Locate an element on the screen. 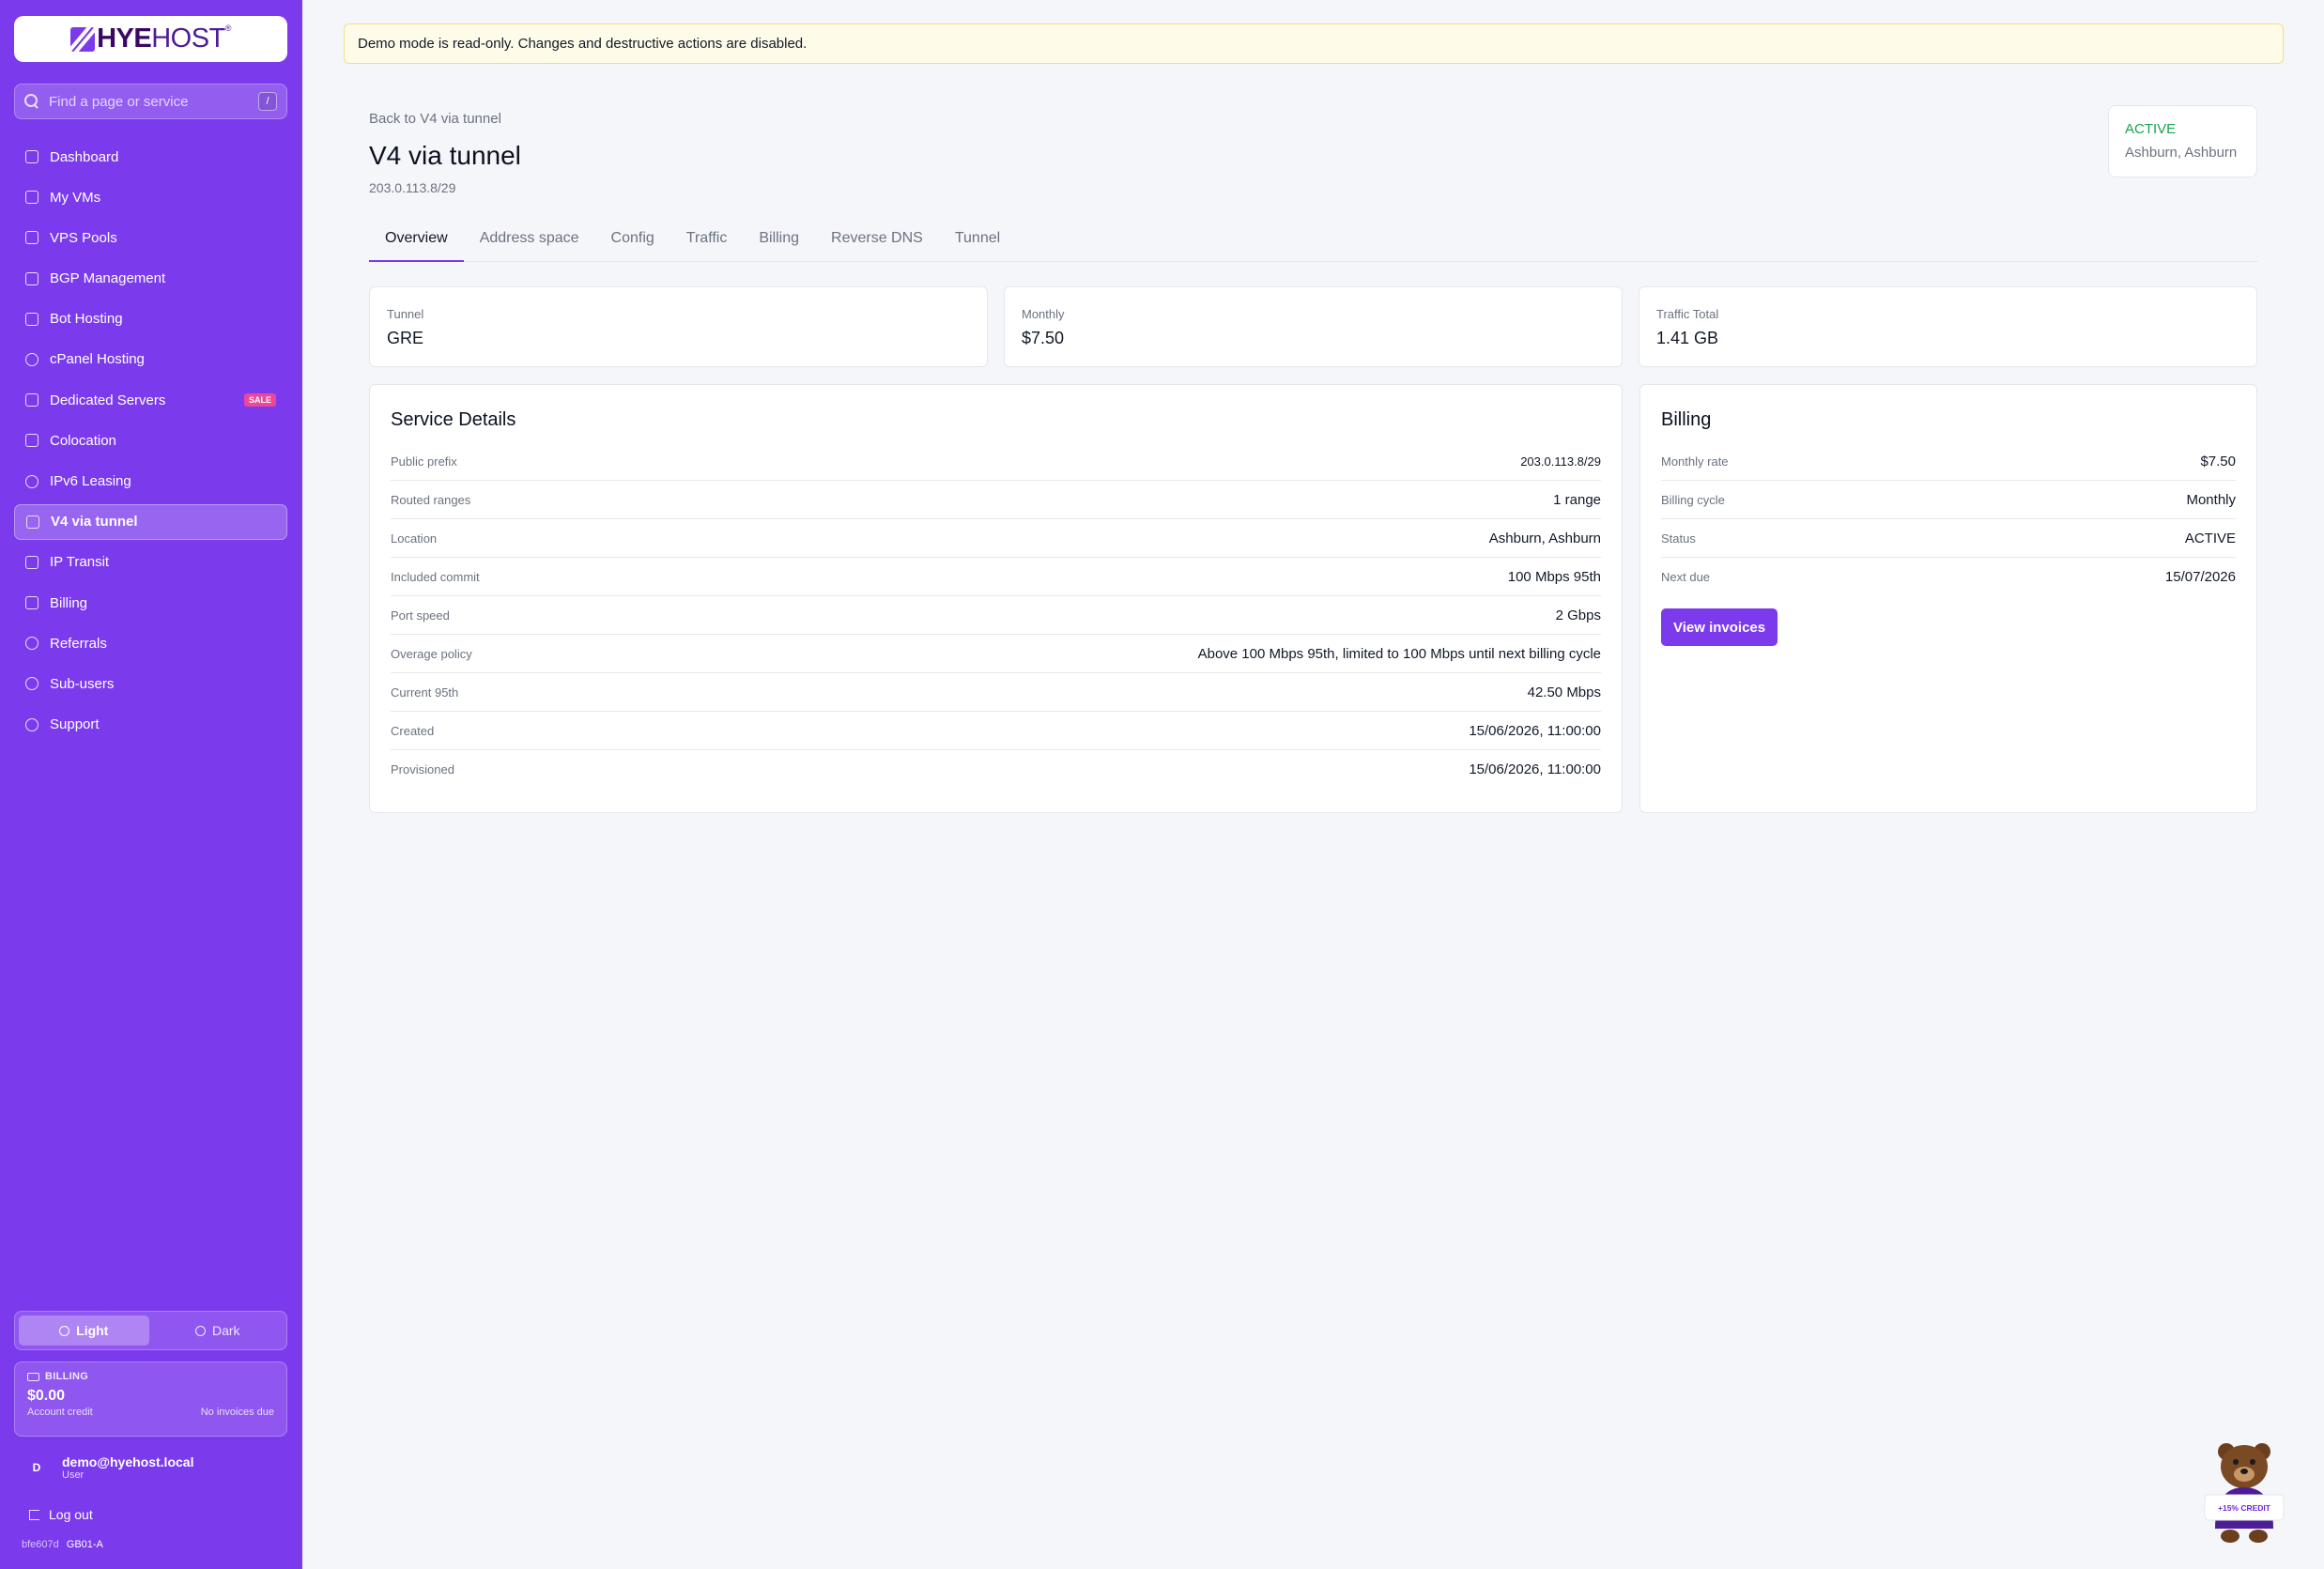 This screenshot has height=1569, width=2324. sidebar-item-label: IP Transit is located at coordinates (80, 562).